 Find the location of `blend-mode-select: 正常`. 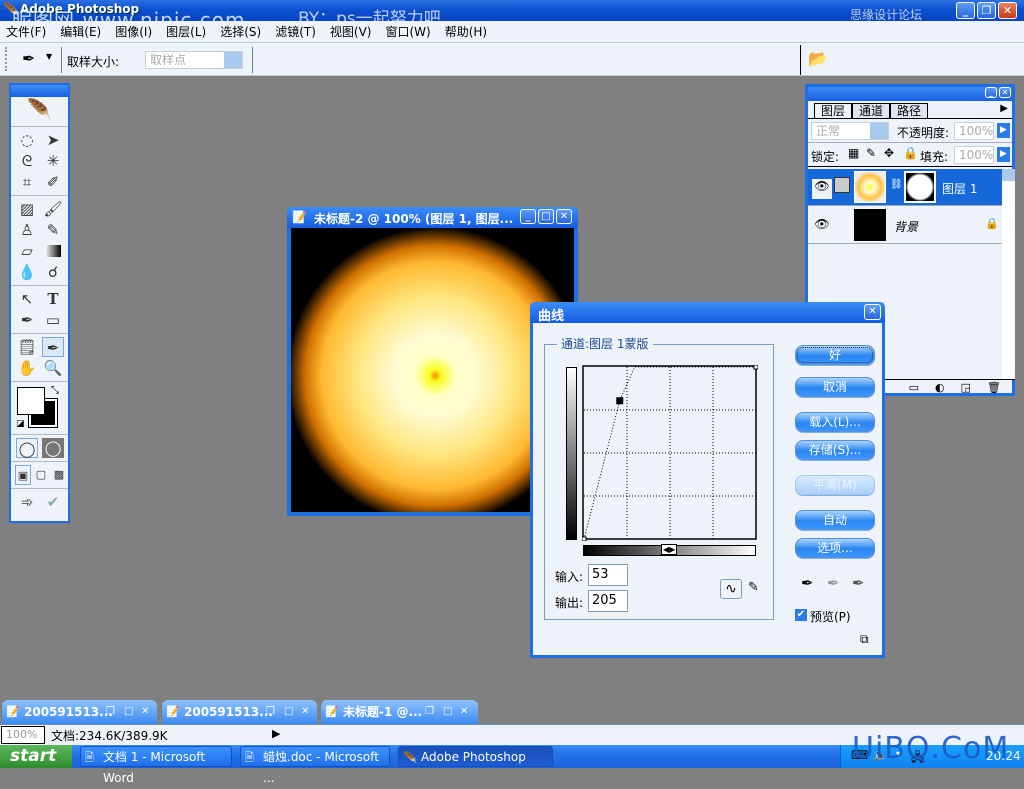

blend-mode-select: 正常 is located at coordinates (850, 131).